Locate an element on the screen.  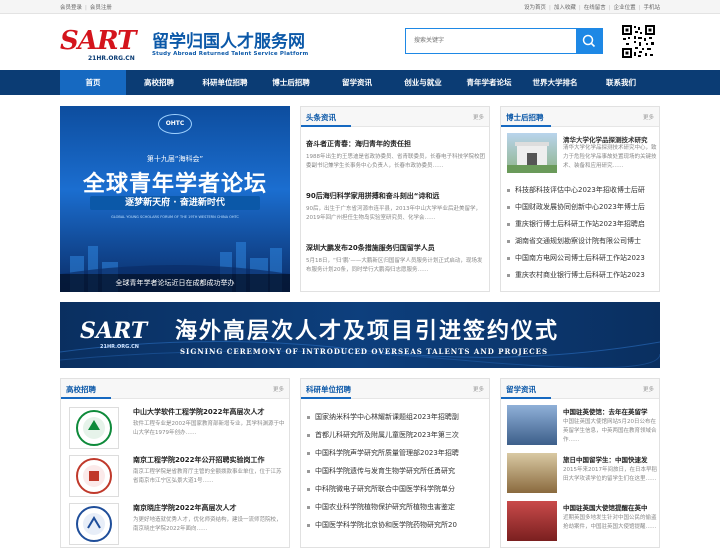
headlines-header: 头条资讯 更多 is located at coordinates (395, 117).